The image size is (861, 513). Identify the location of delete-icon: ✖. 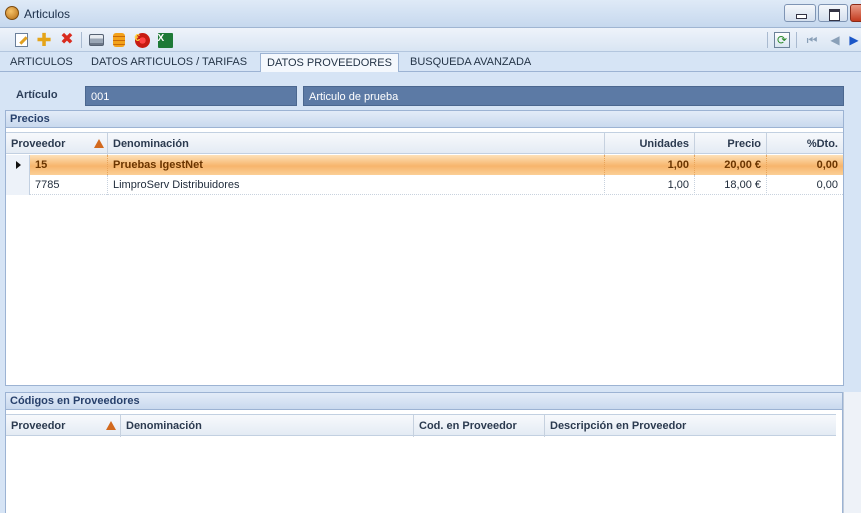
(67, 39).